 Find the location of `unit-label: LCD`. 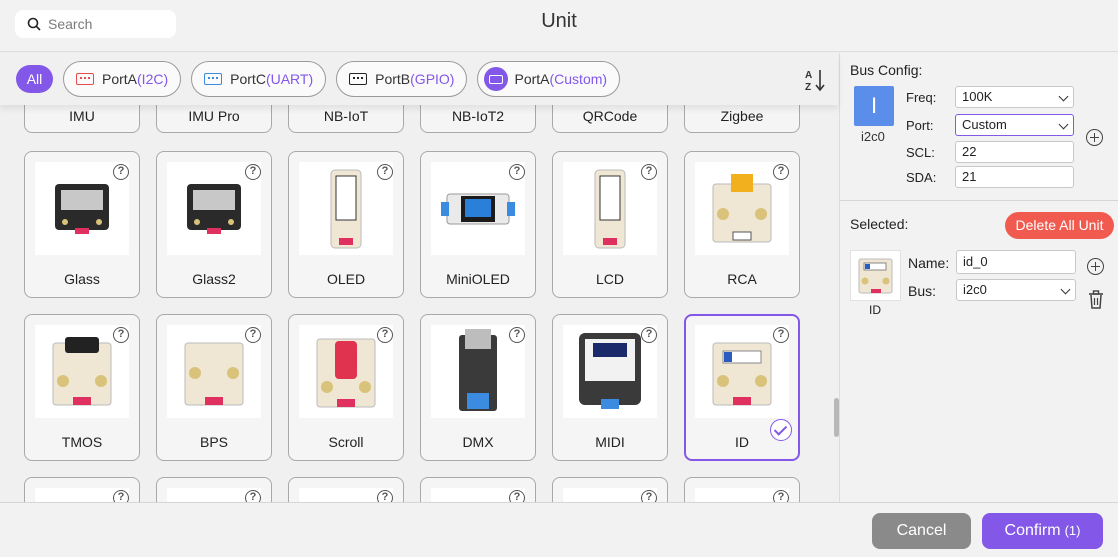

unit-label: LCD is located at coordinates (609, 279).